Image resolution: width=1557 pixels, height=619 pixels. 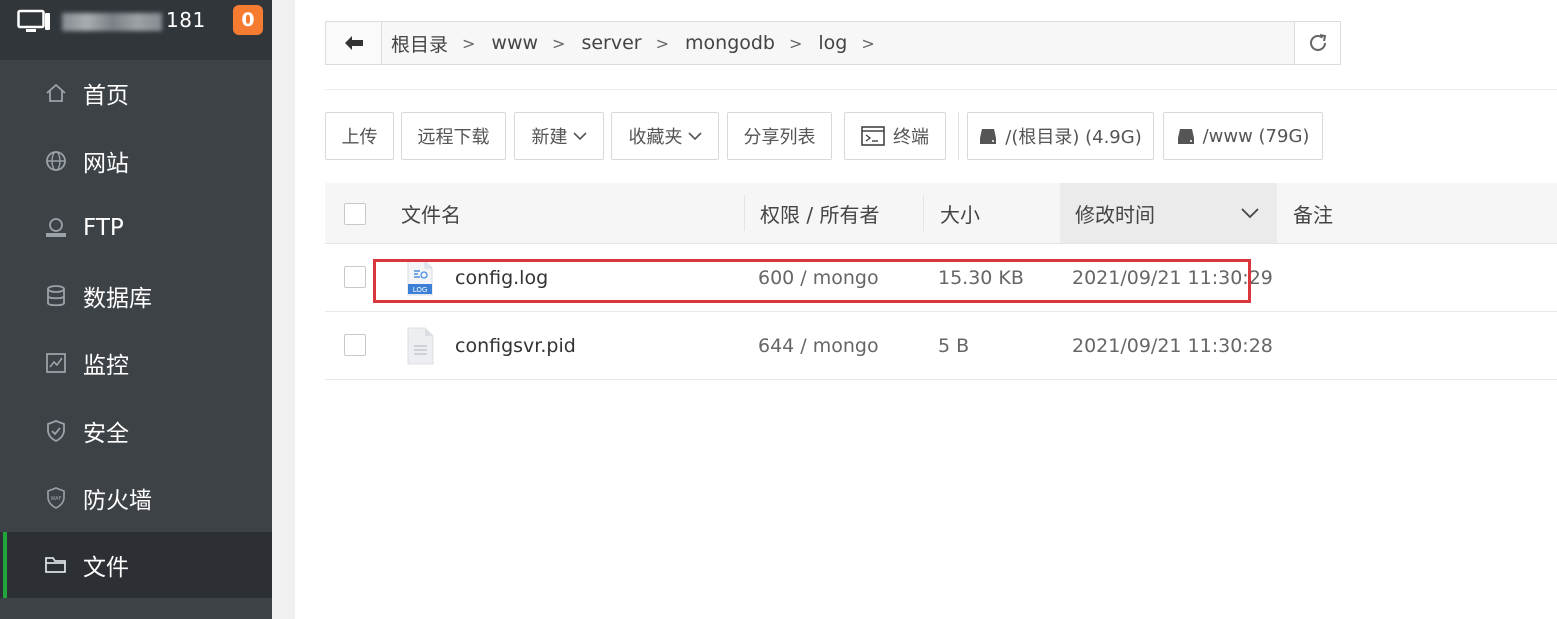 What do you see at coordinates (431, 213) in the screenshot?
I see `header-filename: 文件名` at bounding box center [431, 213].